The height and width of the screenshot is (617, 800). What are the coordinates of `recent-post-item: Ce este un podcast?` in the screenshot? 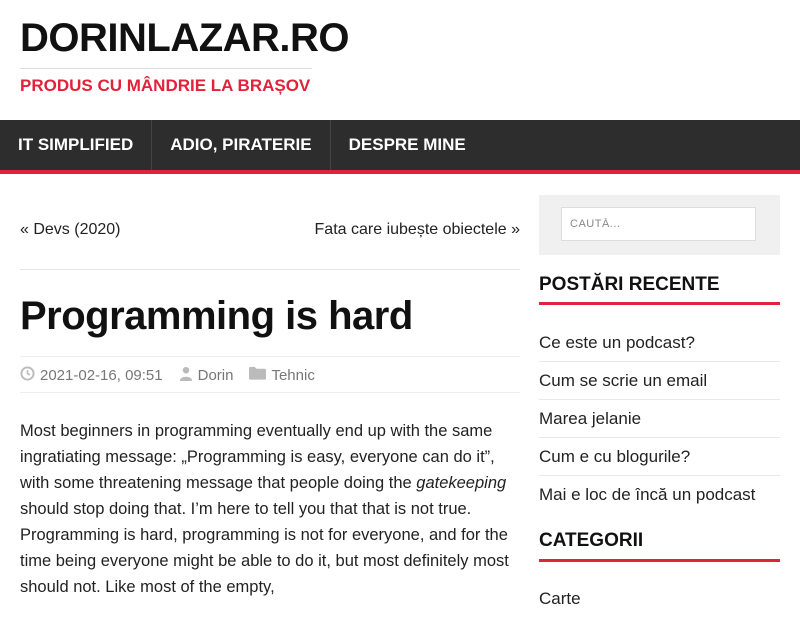 It's located at (659, 343).